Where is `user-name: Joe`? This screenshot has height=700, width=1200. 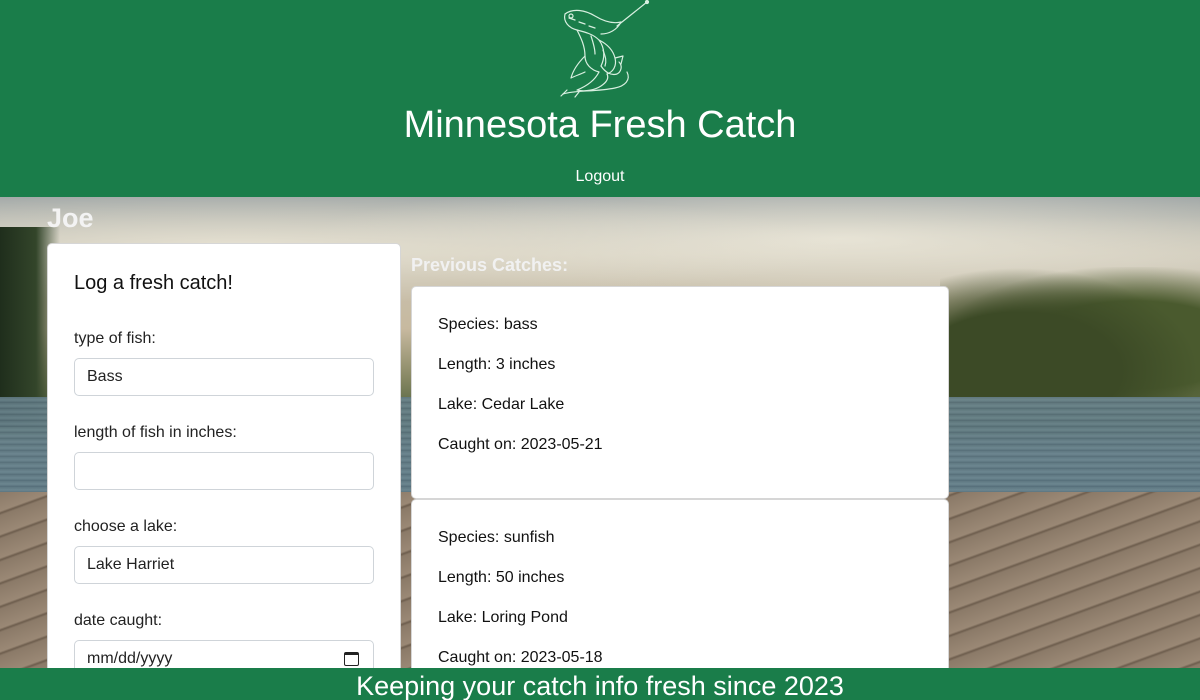 user-name: Joe is located at coordinates (70, 218).